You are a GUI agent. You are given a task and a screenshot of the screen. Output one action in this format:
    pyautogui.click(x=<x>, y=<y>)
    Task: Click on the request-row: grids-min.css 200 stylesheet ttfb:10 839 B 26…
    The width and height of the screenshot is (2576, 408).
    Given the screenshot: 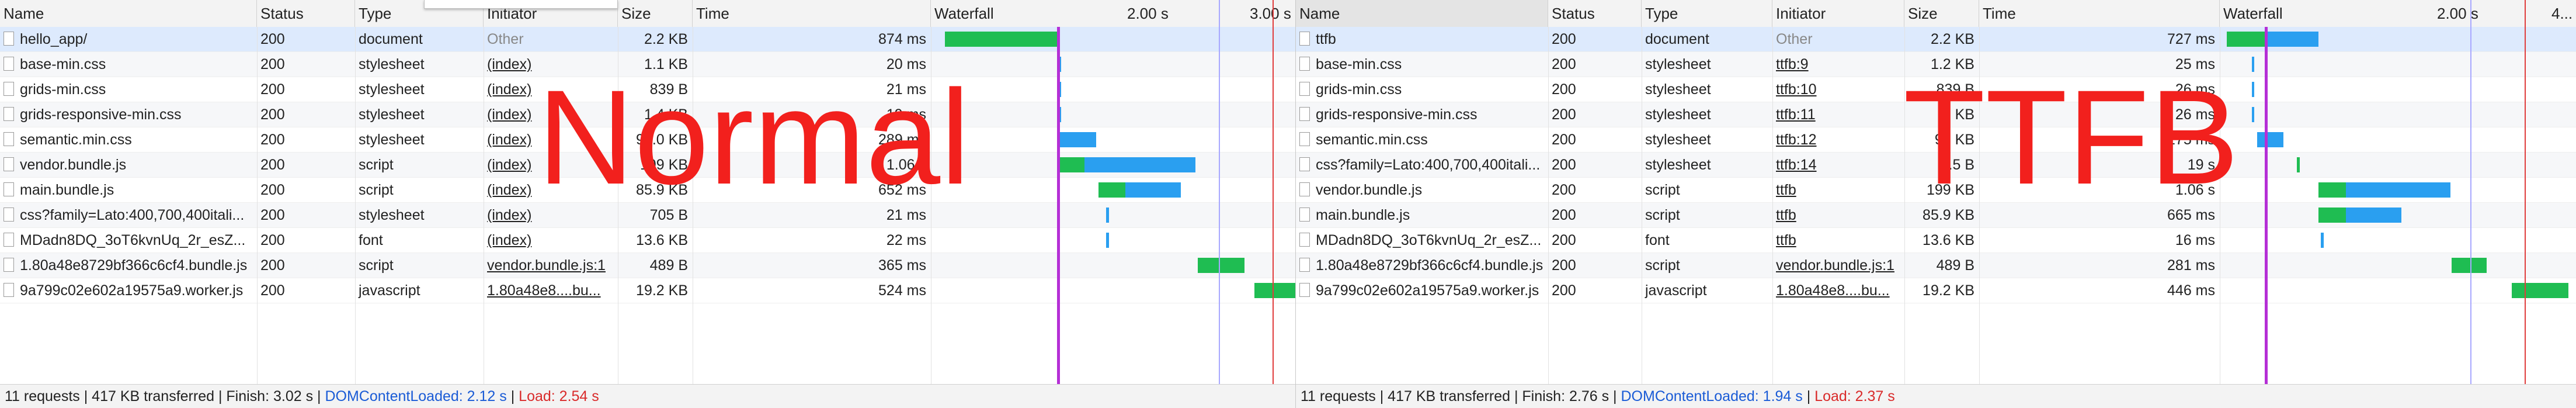 What is the action you would take?
    pyautogui.click(x=1936, y=89)
    